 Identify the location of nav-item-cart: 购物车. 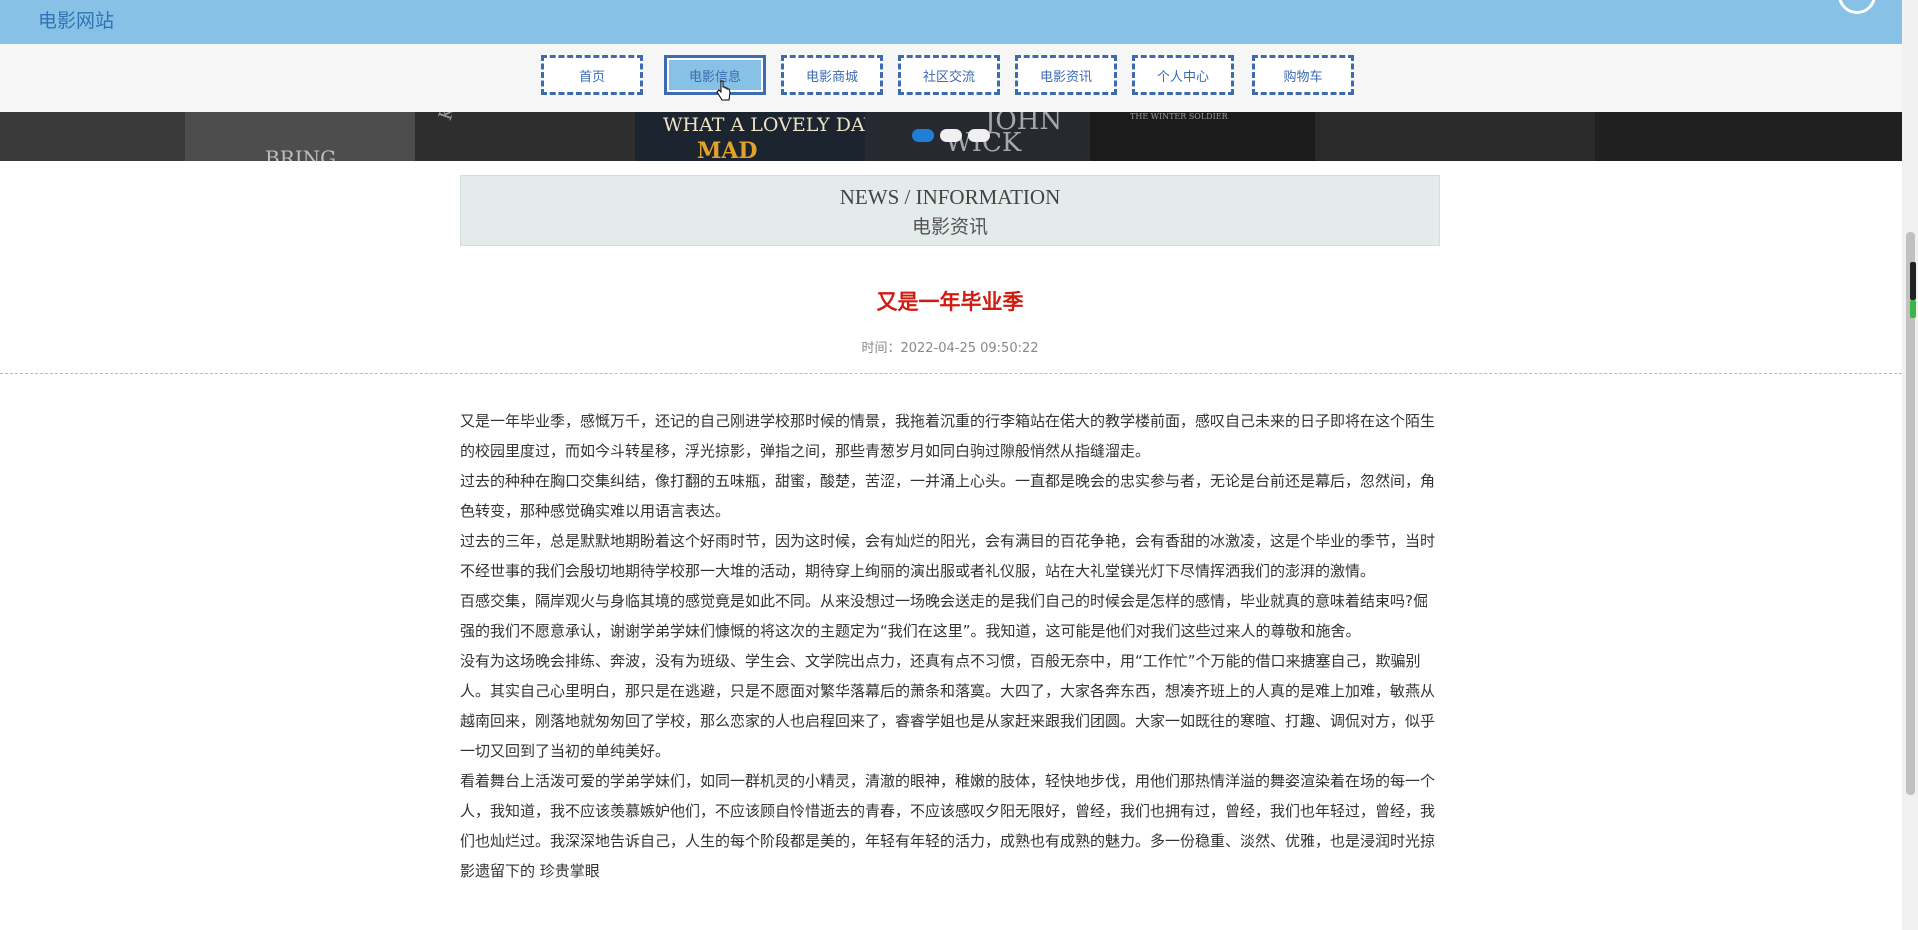
(1303, 75).